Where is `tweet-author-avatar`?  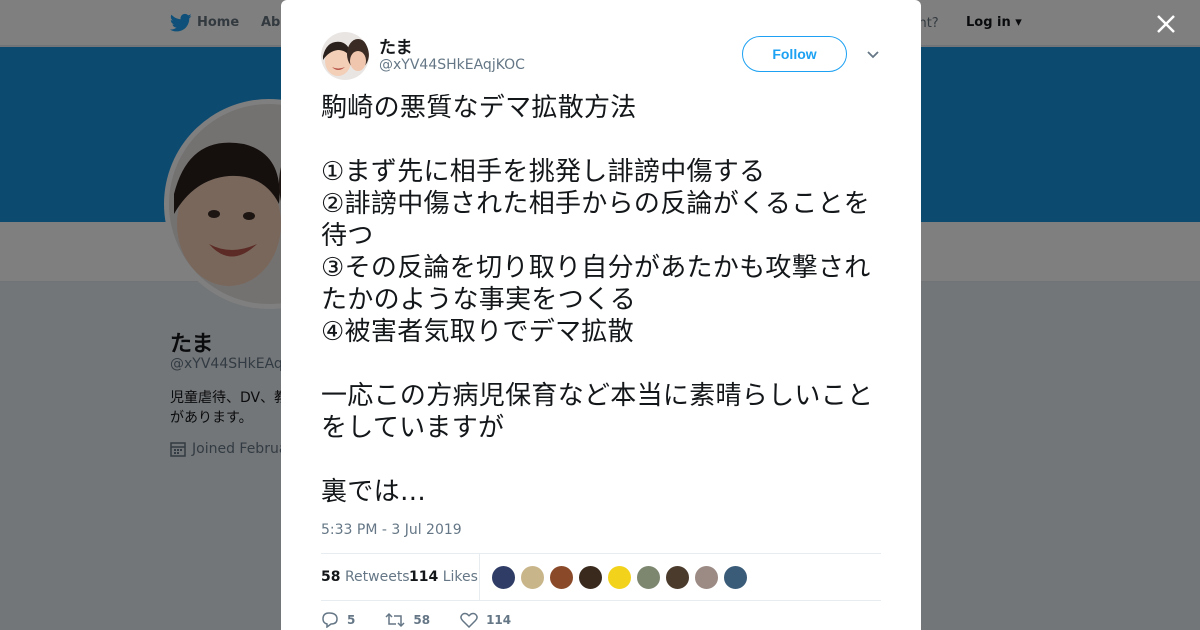
tweet-author-avatar is located at coordinates (345, 56).